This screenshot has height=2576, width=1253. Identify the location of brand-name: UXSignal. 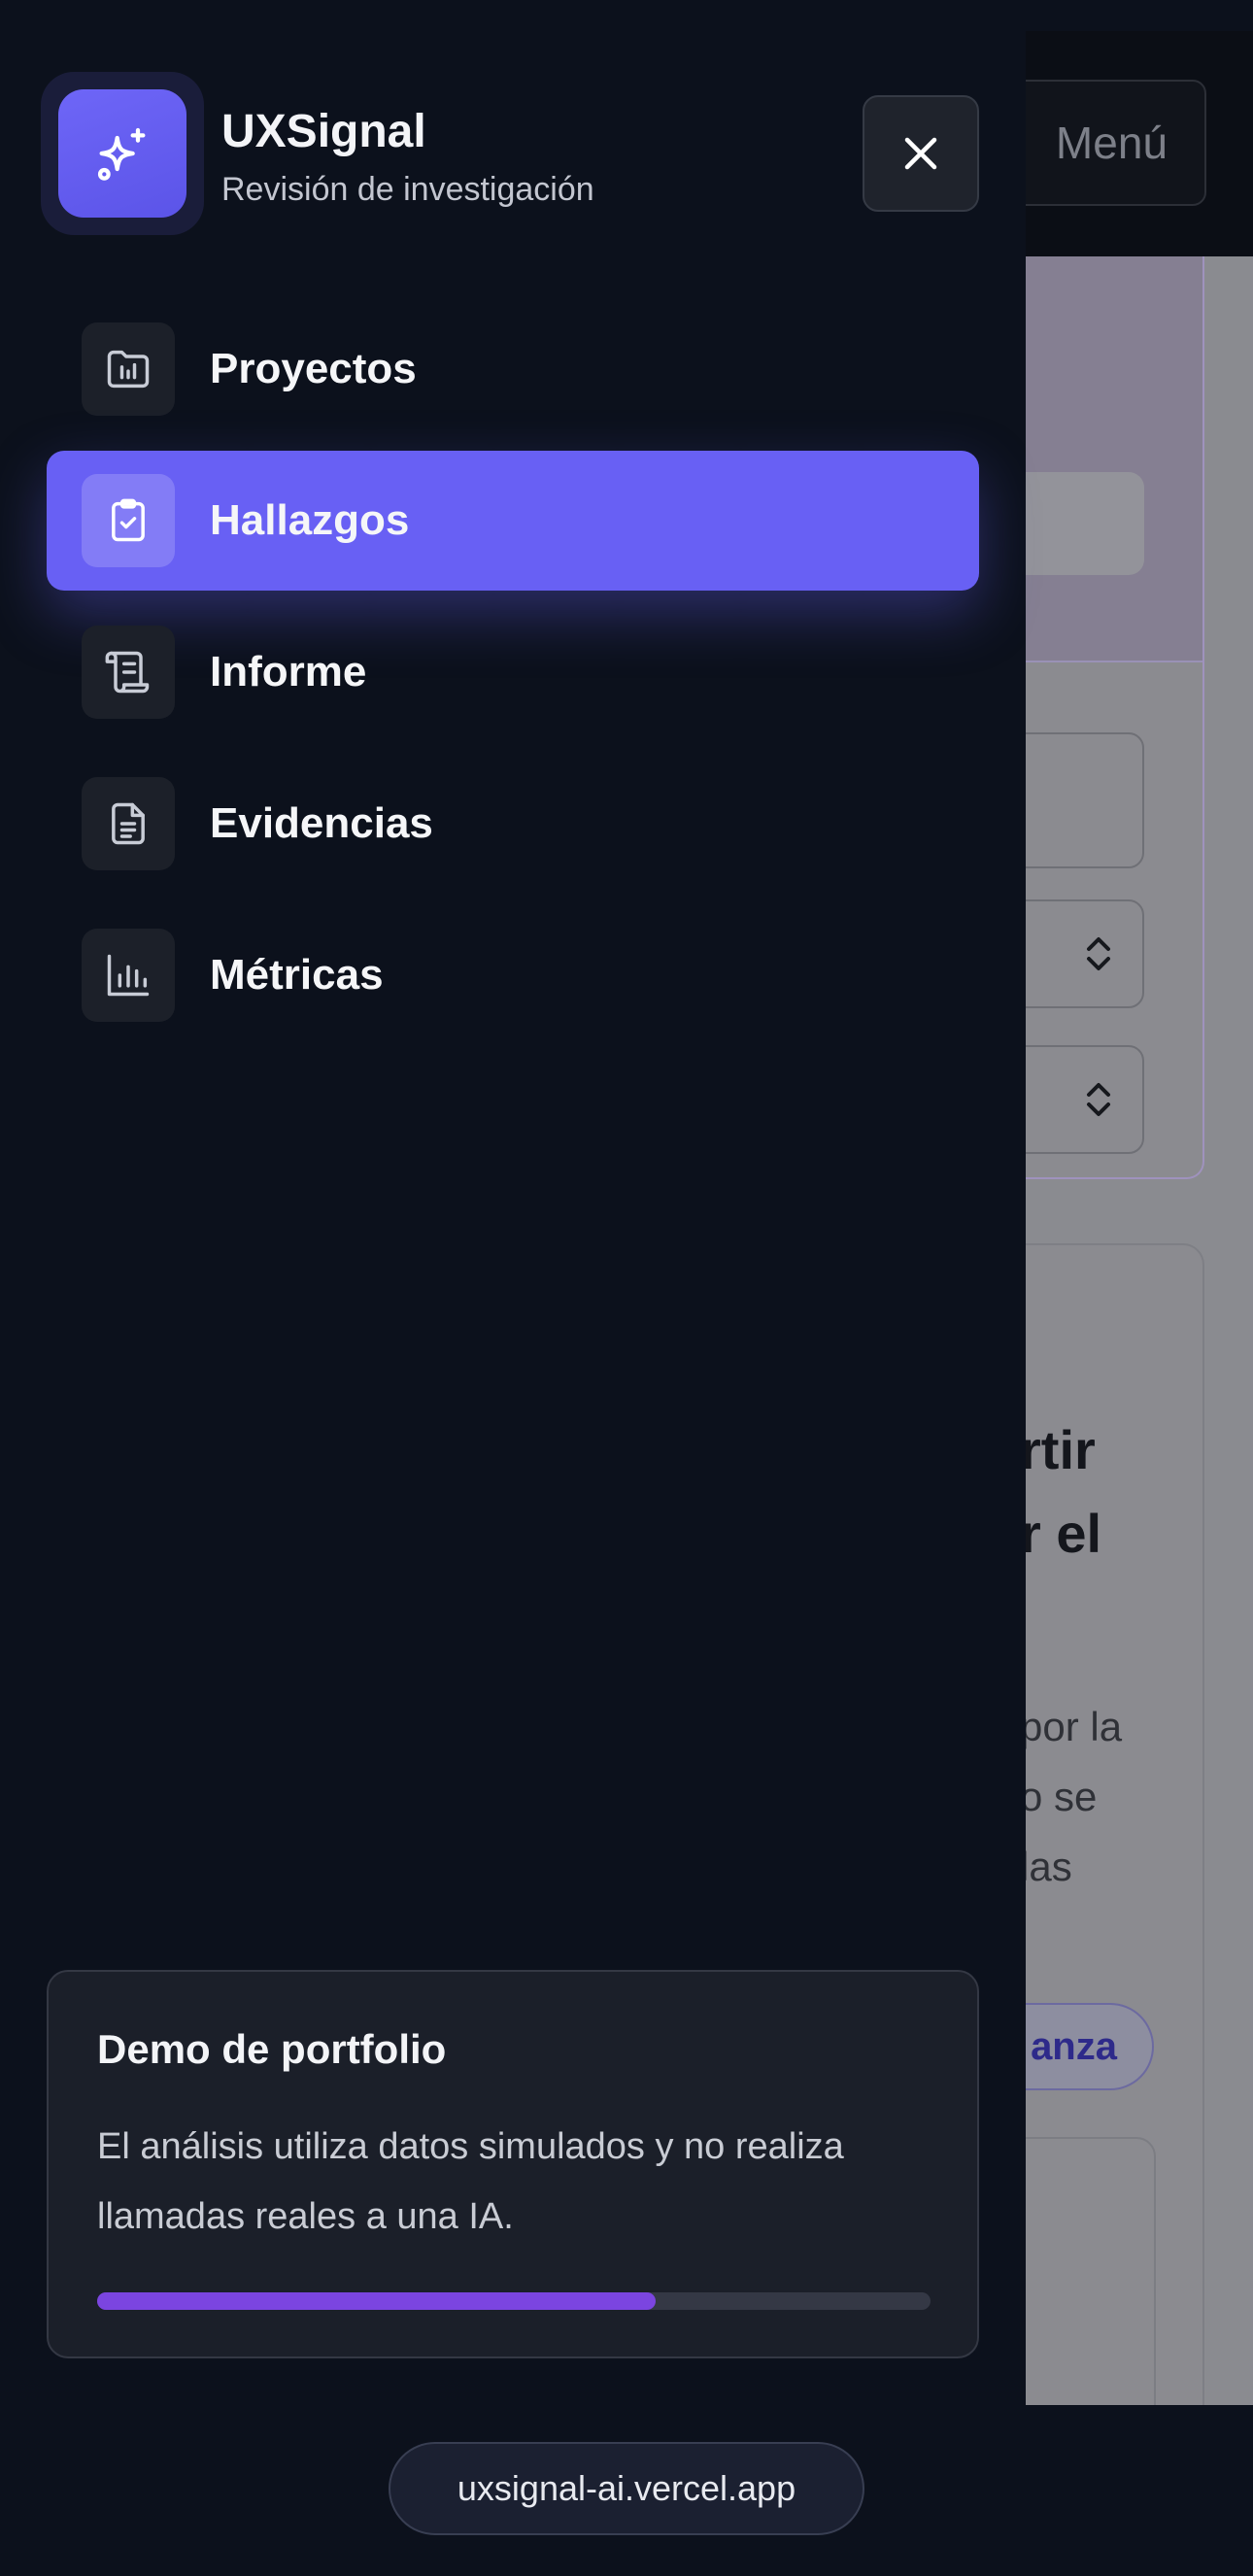
(323, 131).